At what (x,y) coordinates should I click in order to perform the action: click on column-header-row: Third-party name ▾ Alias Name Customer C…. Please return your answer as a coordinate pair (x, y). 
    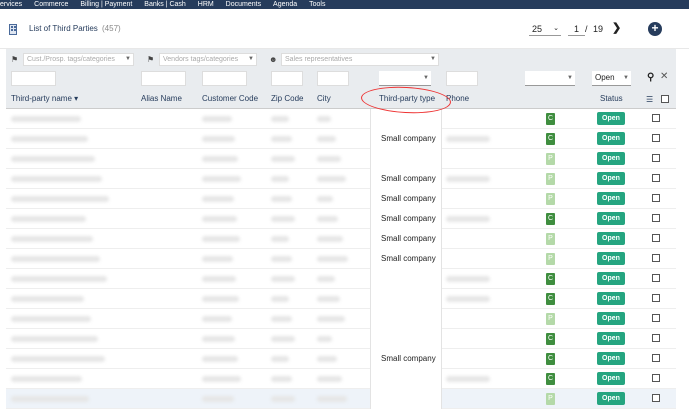
    Looking at the image, I should click on (341, 99).